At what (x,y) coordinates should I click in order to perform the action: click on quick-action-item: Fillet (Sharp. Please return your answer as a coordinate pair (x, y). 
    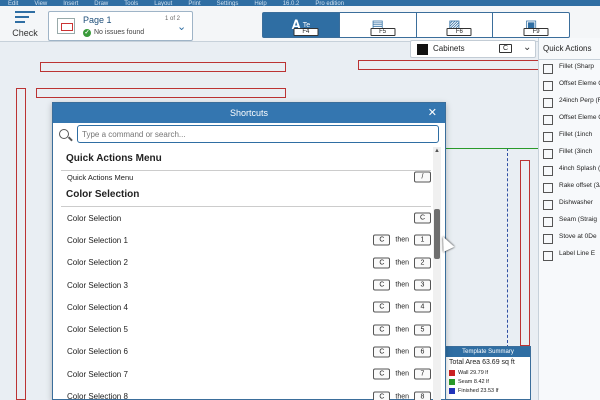
    Looking at the image, I should click on (569, 68).